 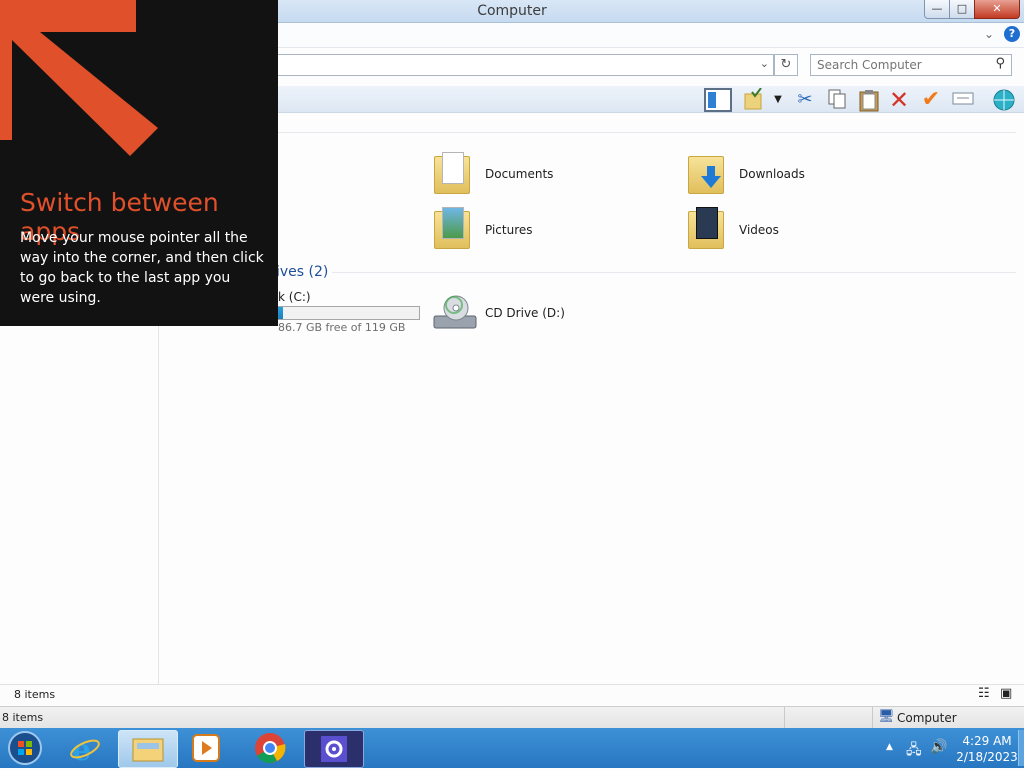 What do you see at coordinates (206, 748) in the screenshot?
I see `media-player-icon` at bounding box center [206, 748].